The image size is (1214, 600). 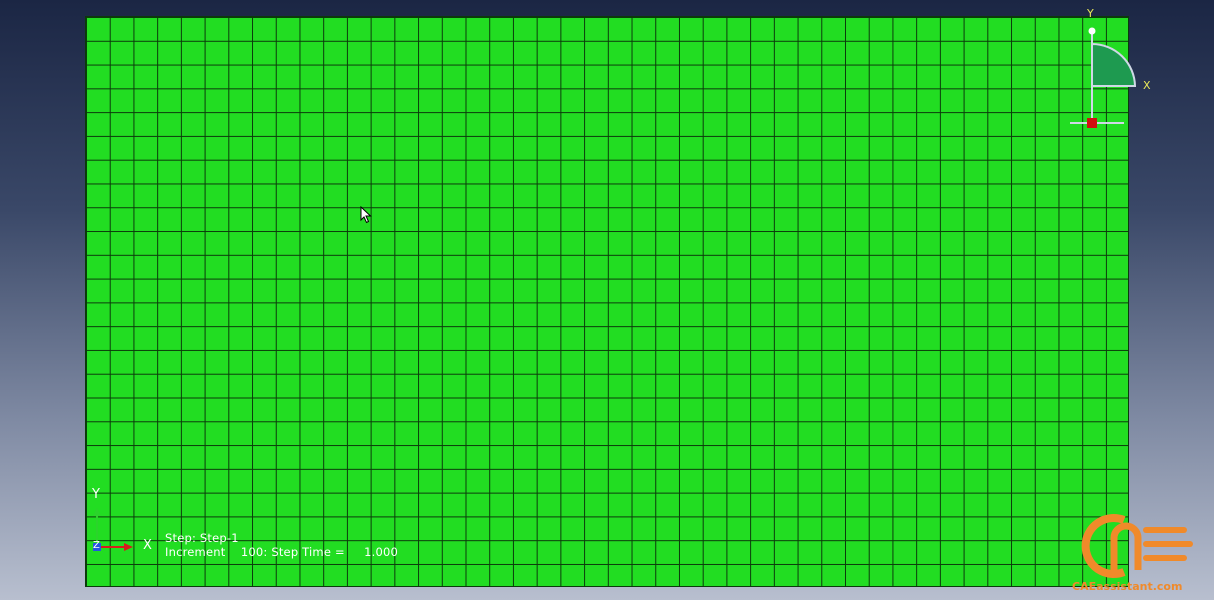 I want to click on mouse-pointer-icon, so click(x=366, y=215).